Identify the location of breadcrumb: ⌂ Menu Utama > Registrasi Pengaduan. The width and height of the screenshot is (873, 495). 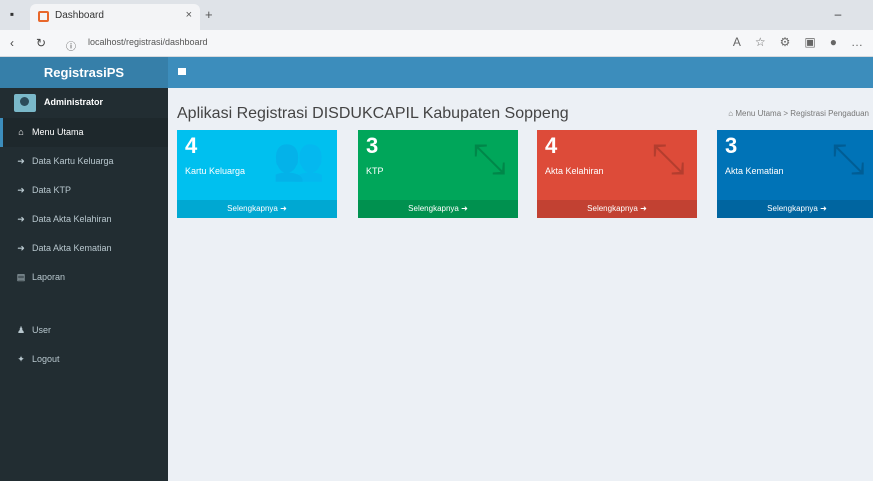
(798, 113).